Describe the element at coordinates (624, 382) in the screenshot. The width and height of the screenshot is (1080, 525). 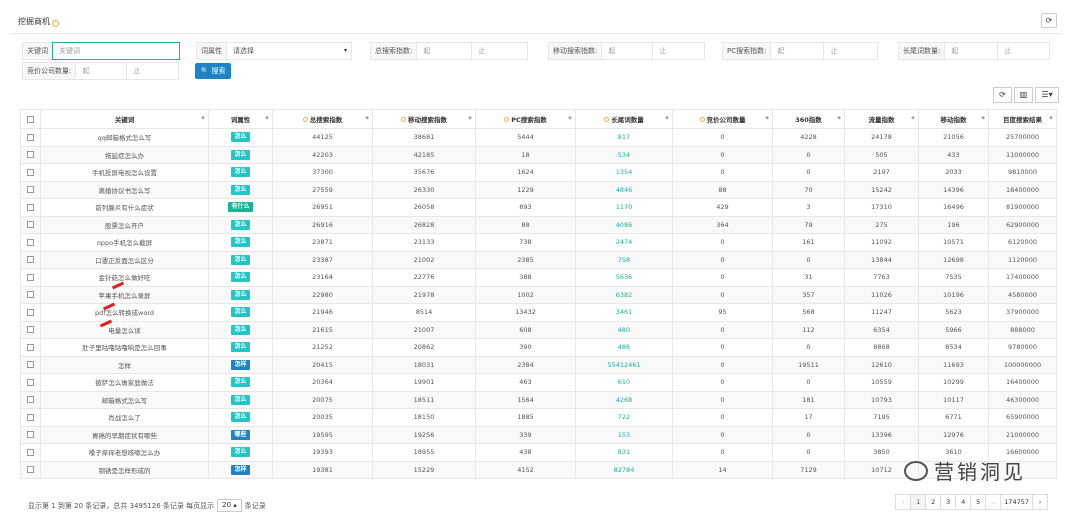
I see `longtail-cell: 610` at that location.